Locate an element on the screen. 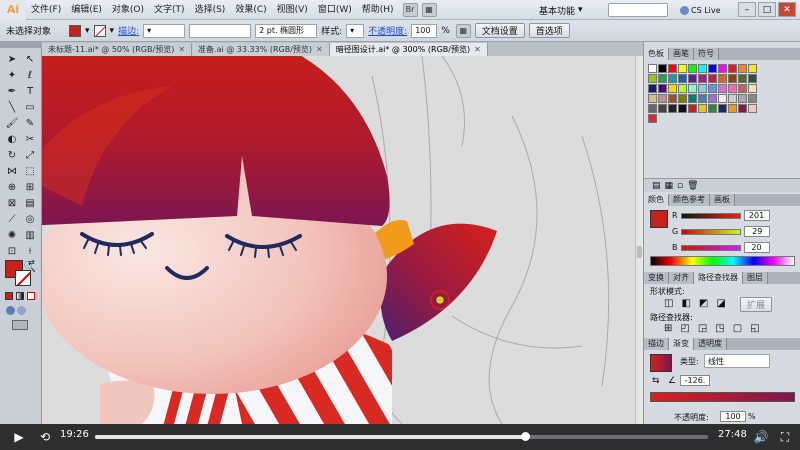  red-slider-row: R 201 is located at coordinates (721, 215).